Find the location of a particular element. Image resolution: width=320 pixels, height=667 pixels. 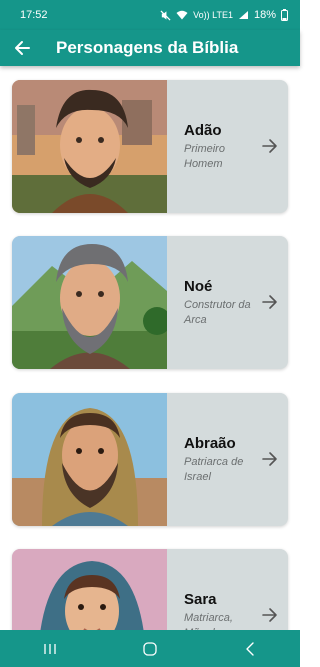

back-button is located at coordinates (22, 48).